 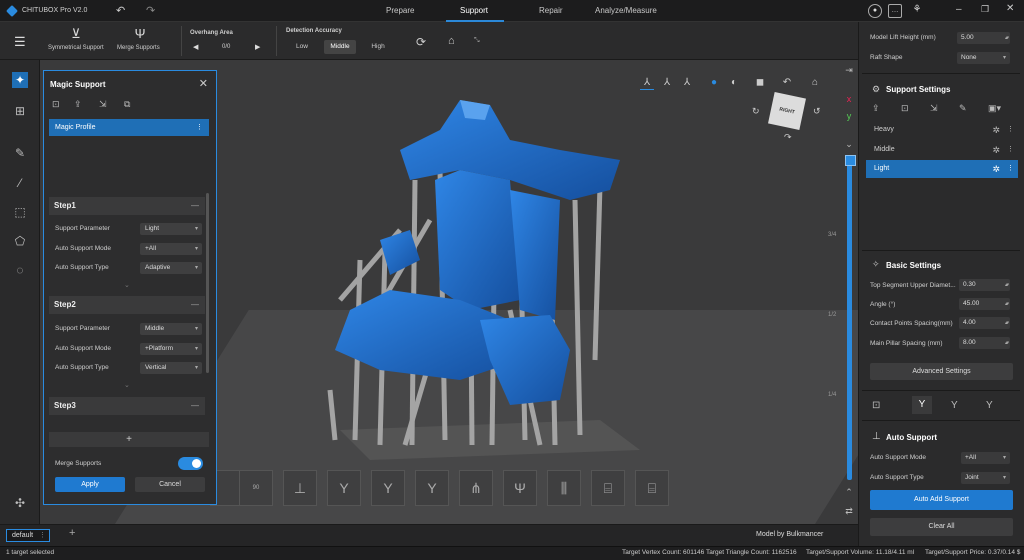 What do you see at coordinates (989, 405) in the screenshot?
I see `remove-support-icon: Y` at bounding box center [989, 405].